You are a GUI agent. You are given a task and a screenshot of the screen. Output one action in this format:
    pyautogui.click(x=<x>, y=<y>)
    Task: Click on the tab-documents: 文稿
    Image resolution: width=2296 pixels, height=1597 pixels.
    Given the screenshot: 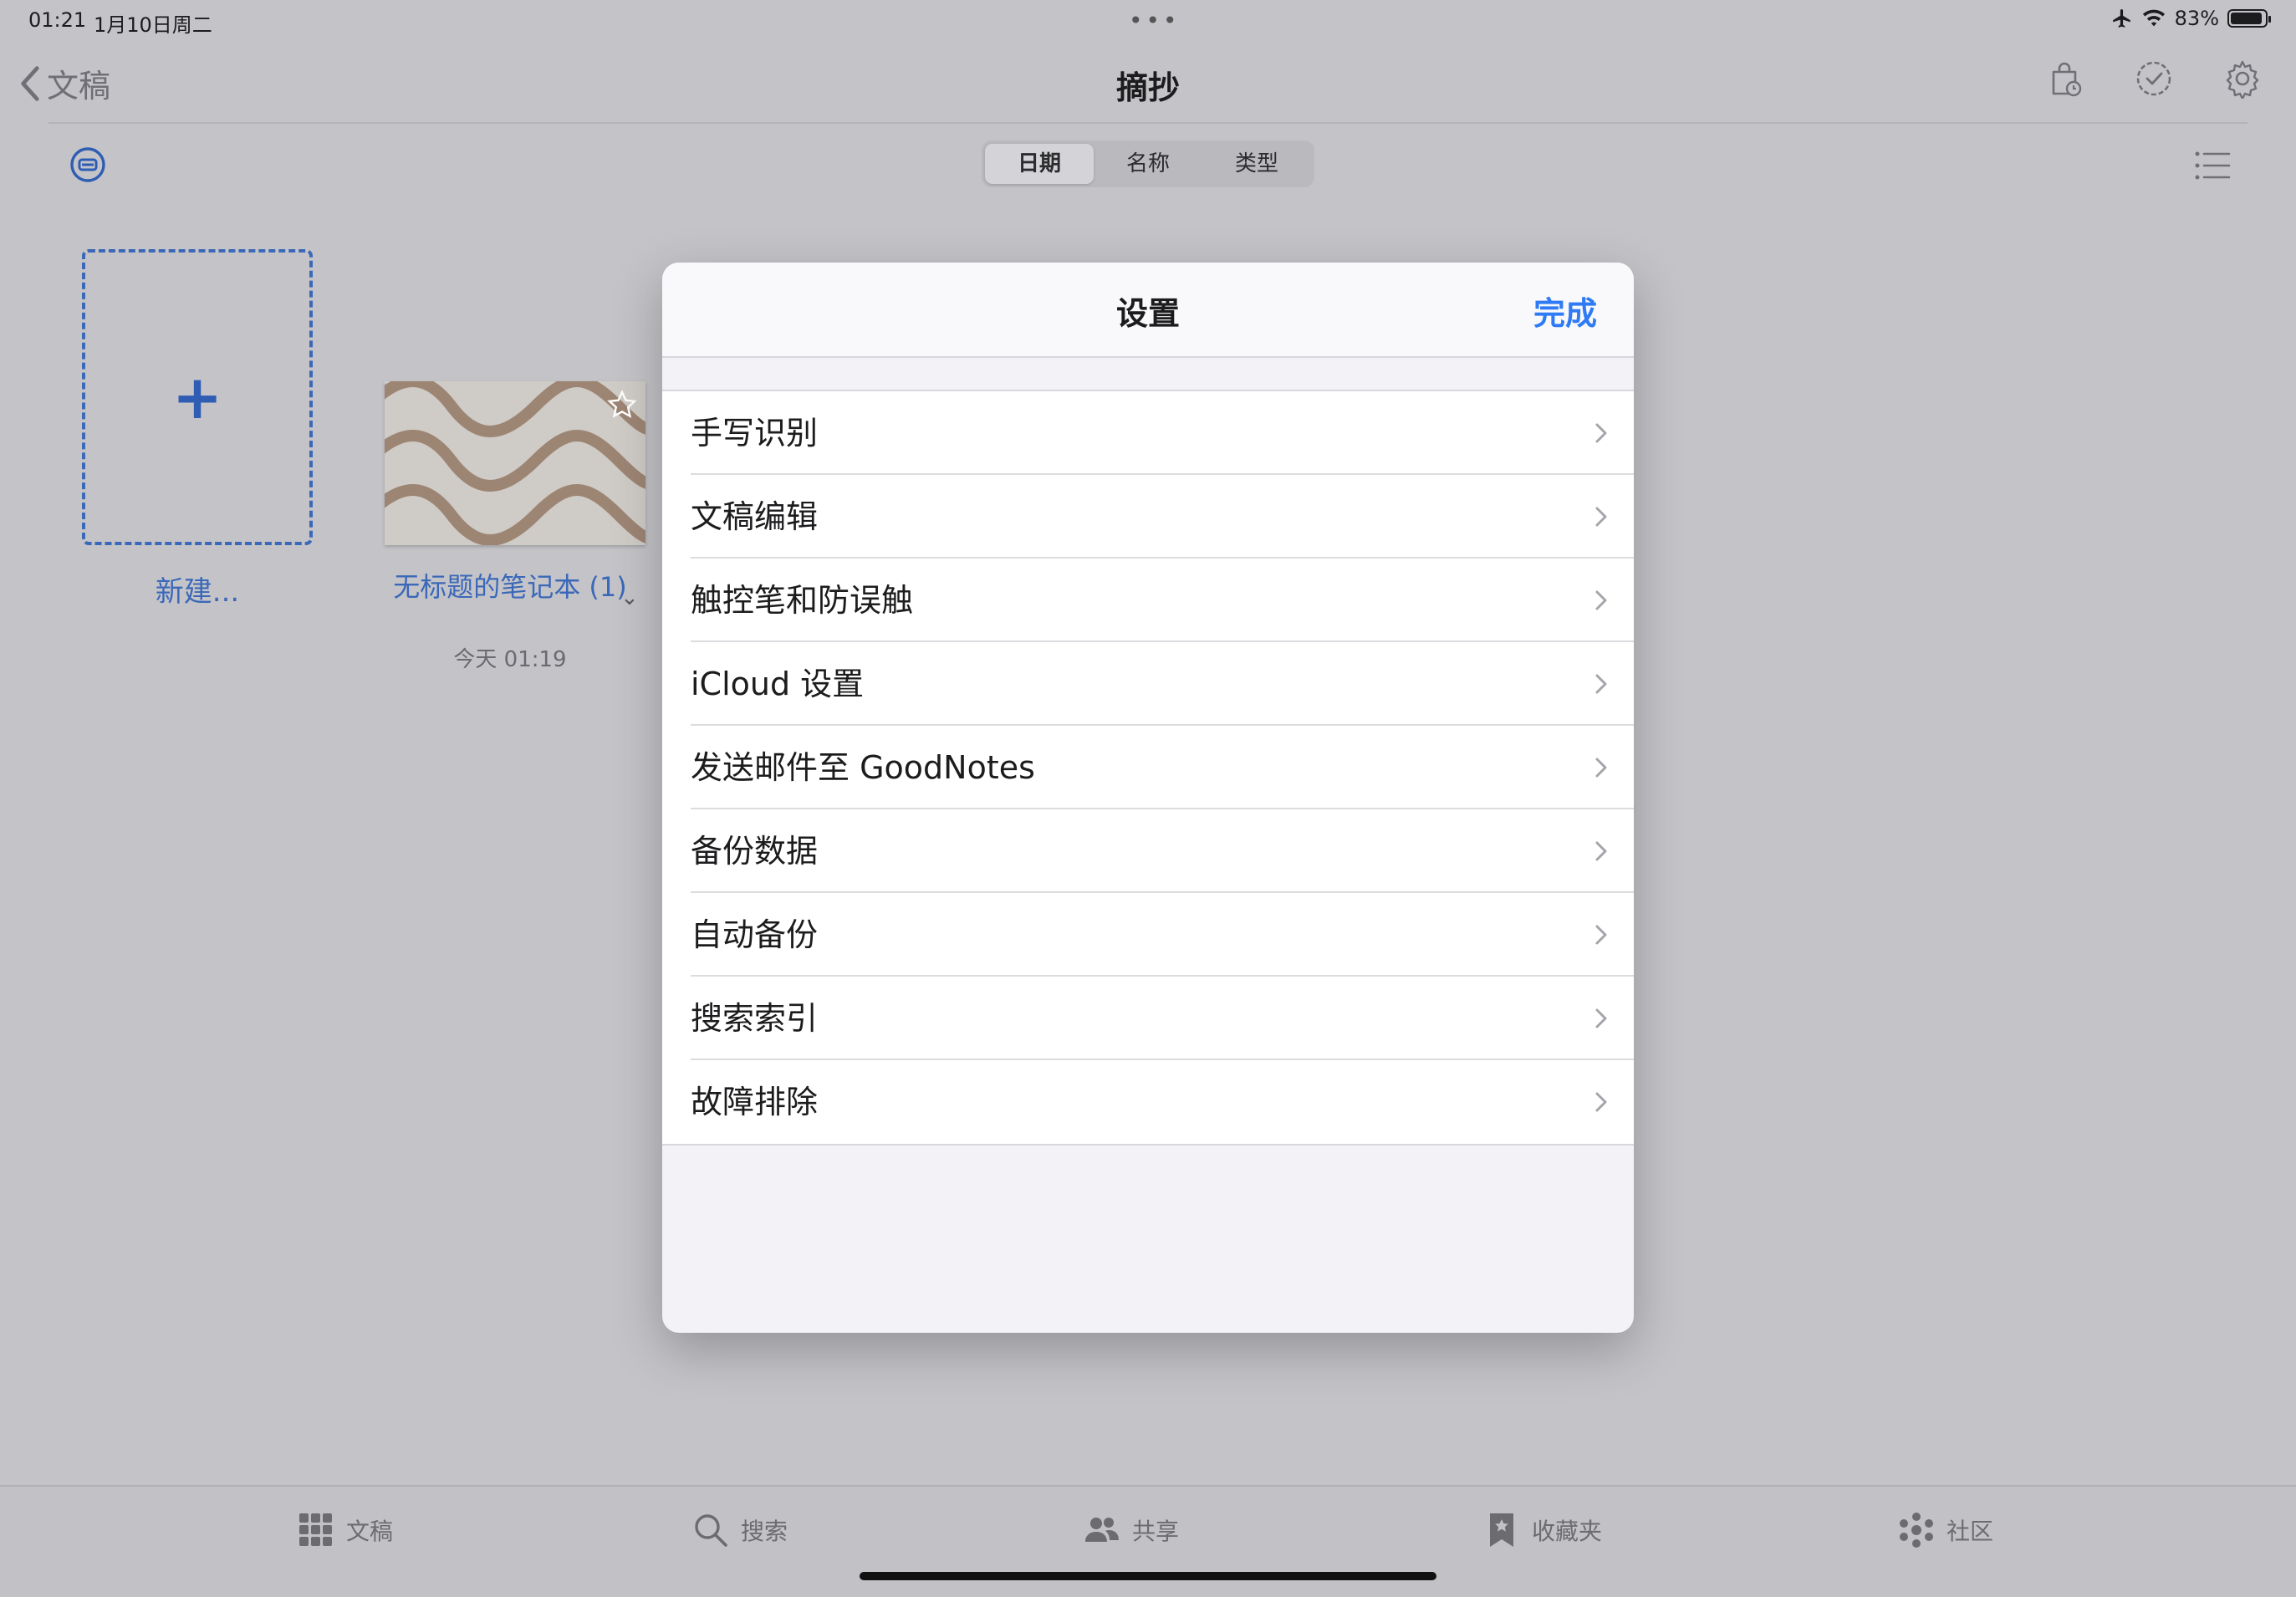 What is the action you would take?
    pyautogui.click(x=346, y=1530)
    